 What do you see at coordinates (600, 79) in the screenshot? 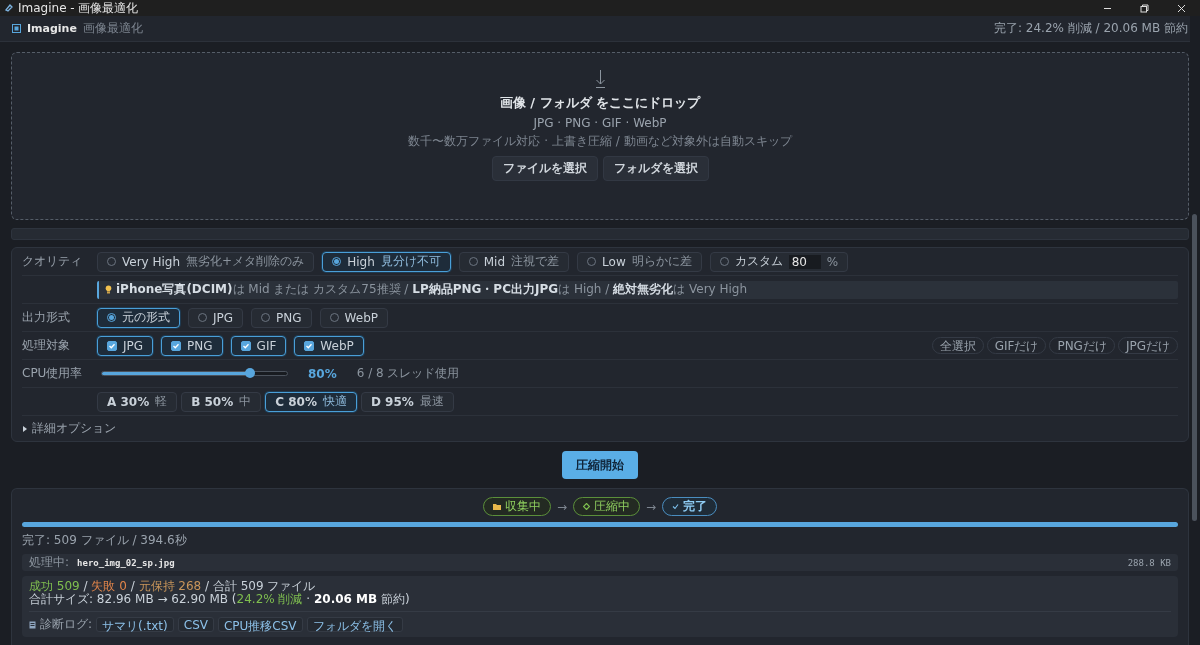
I see `down-arrow-icon` at bounding box center [600, 79].